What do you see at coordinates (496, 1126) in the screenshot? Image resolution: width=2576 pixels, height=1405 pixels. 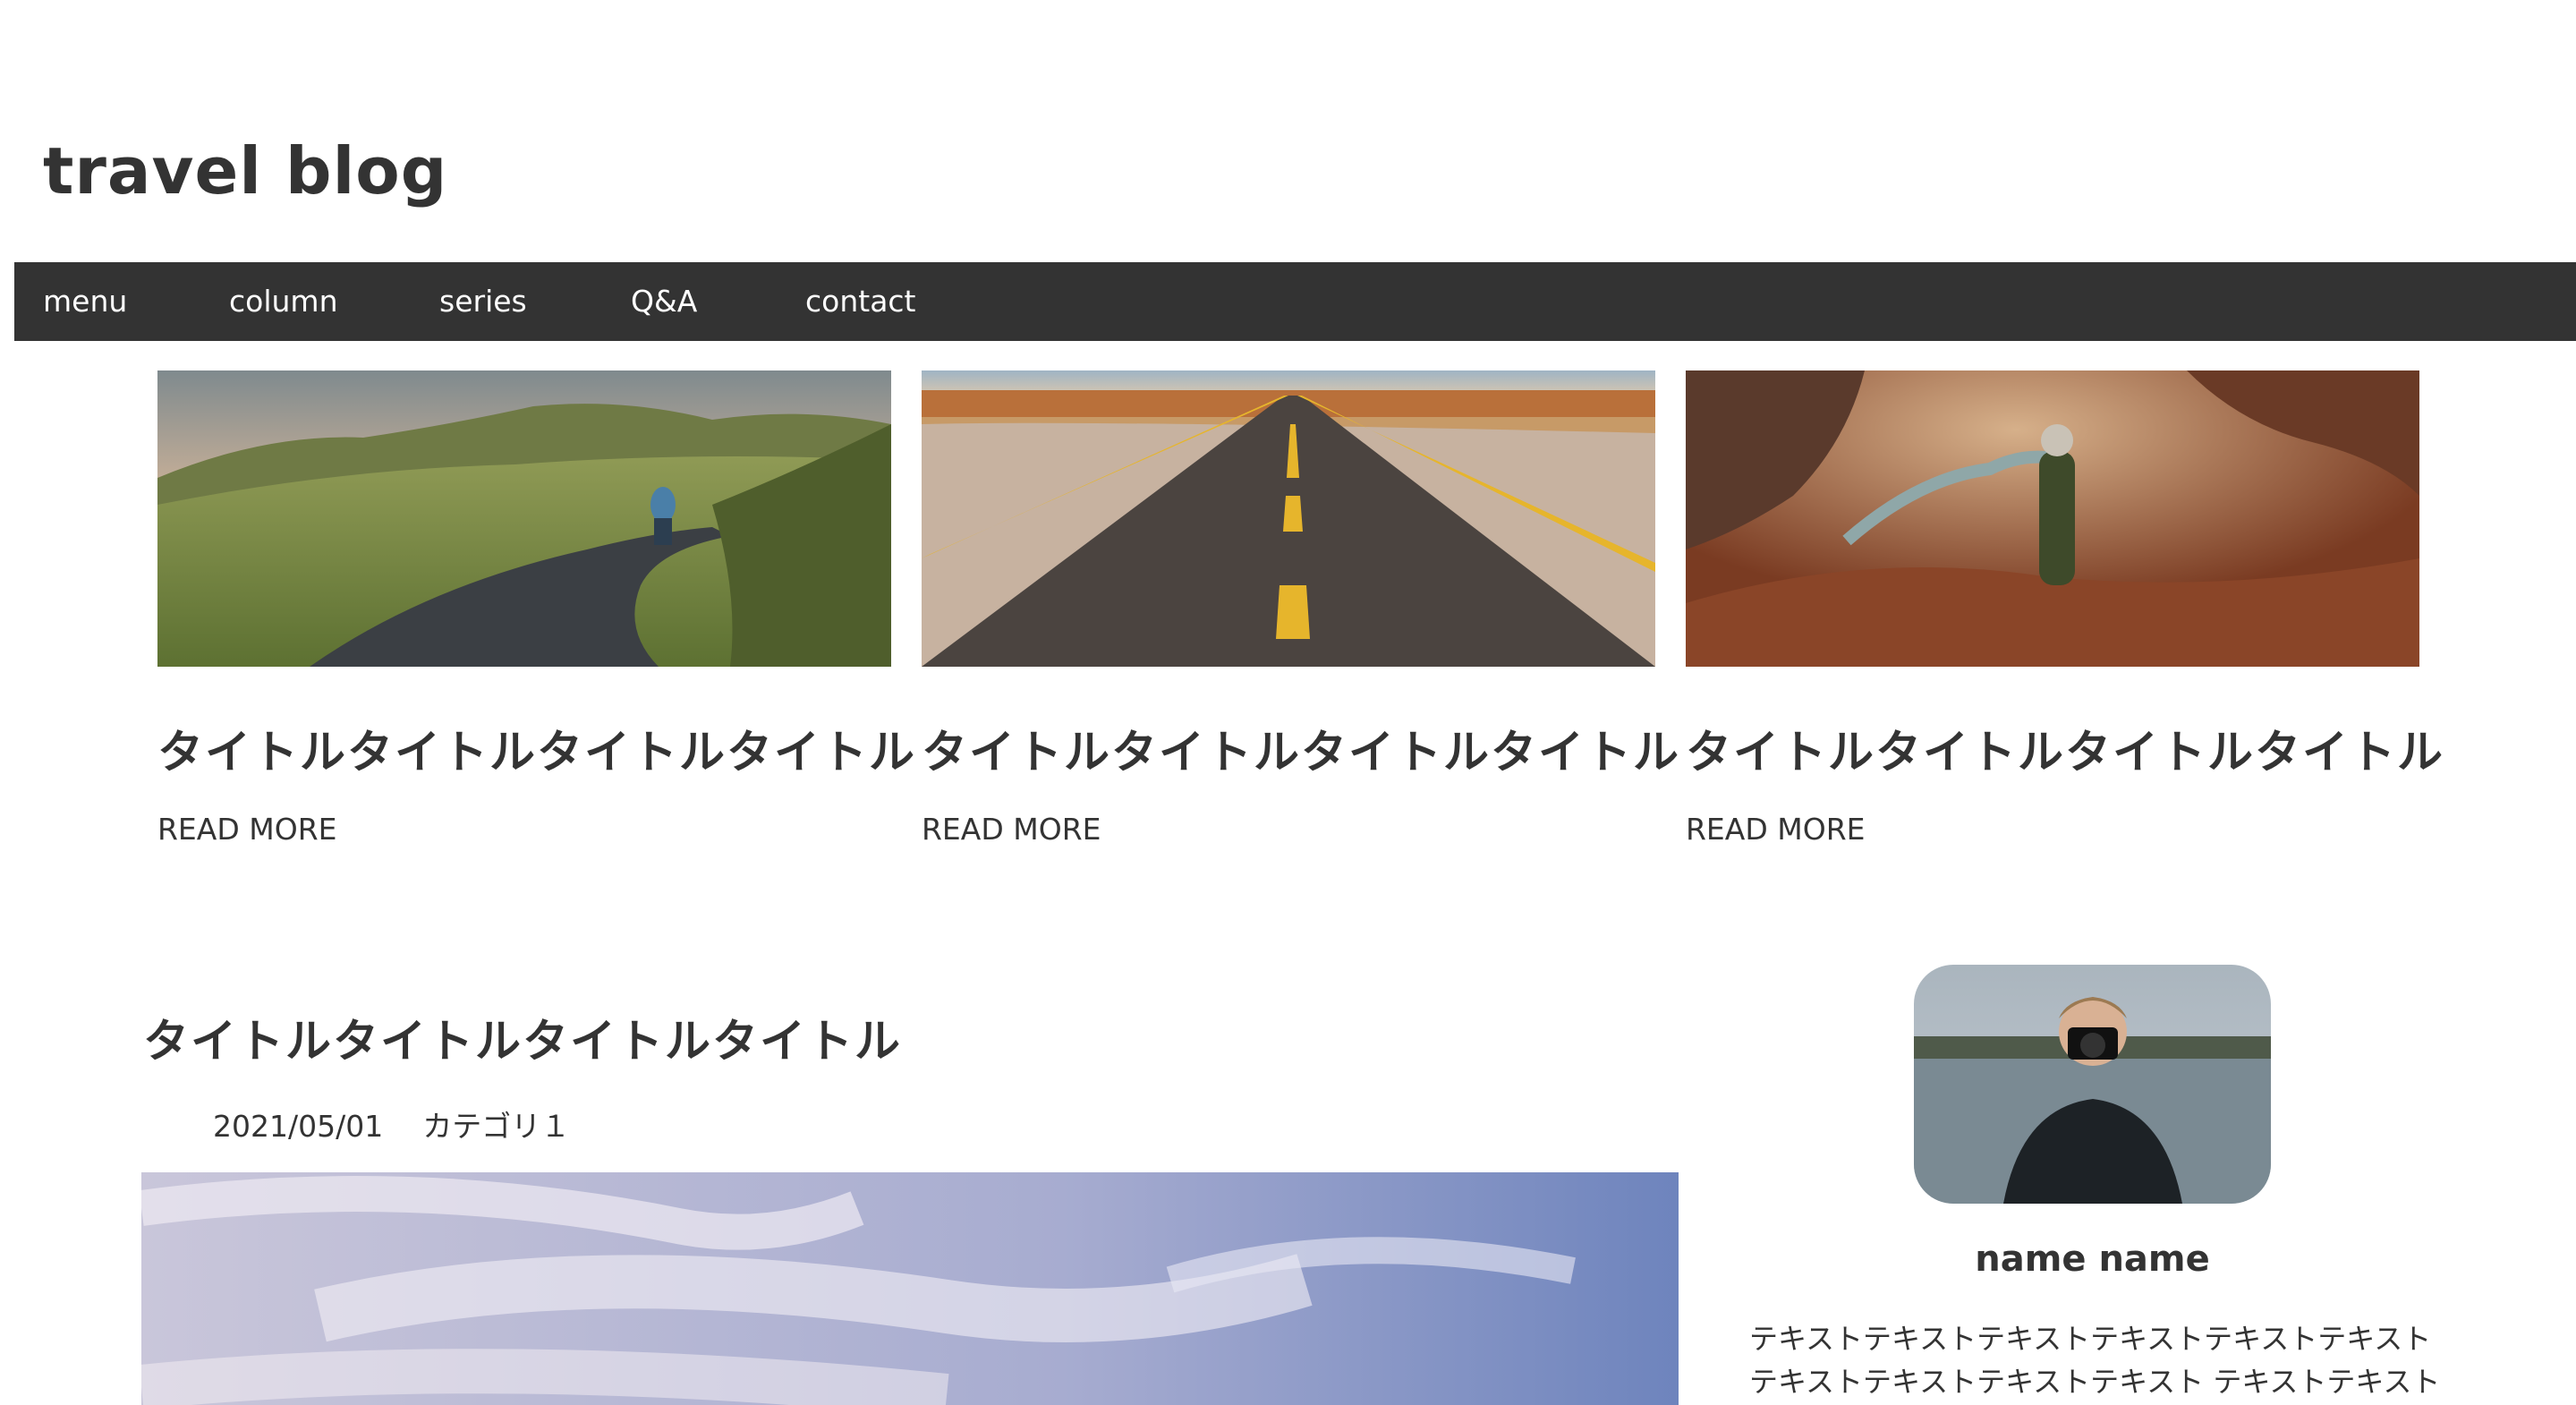 I see `post-category: カテゴリ１` at bounding box center [496, 1126].